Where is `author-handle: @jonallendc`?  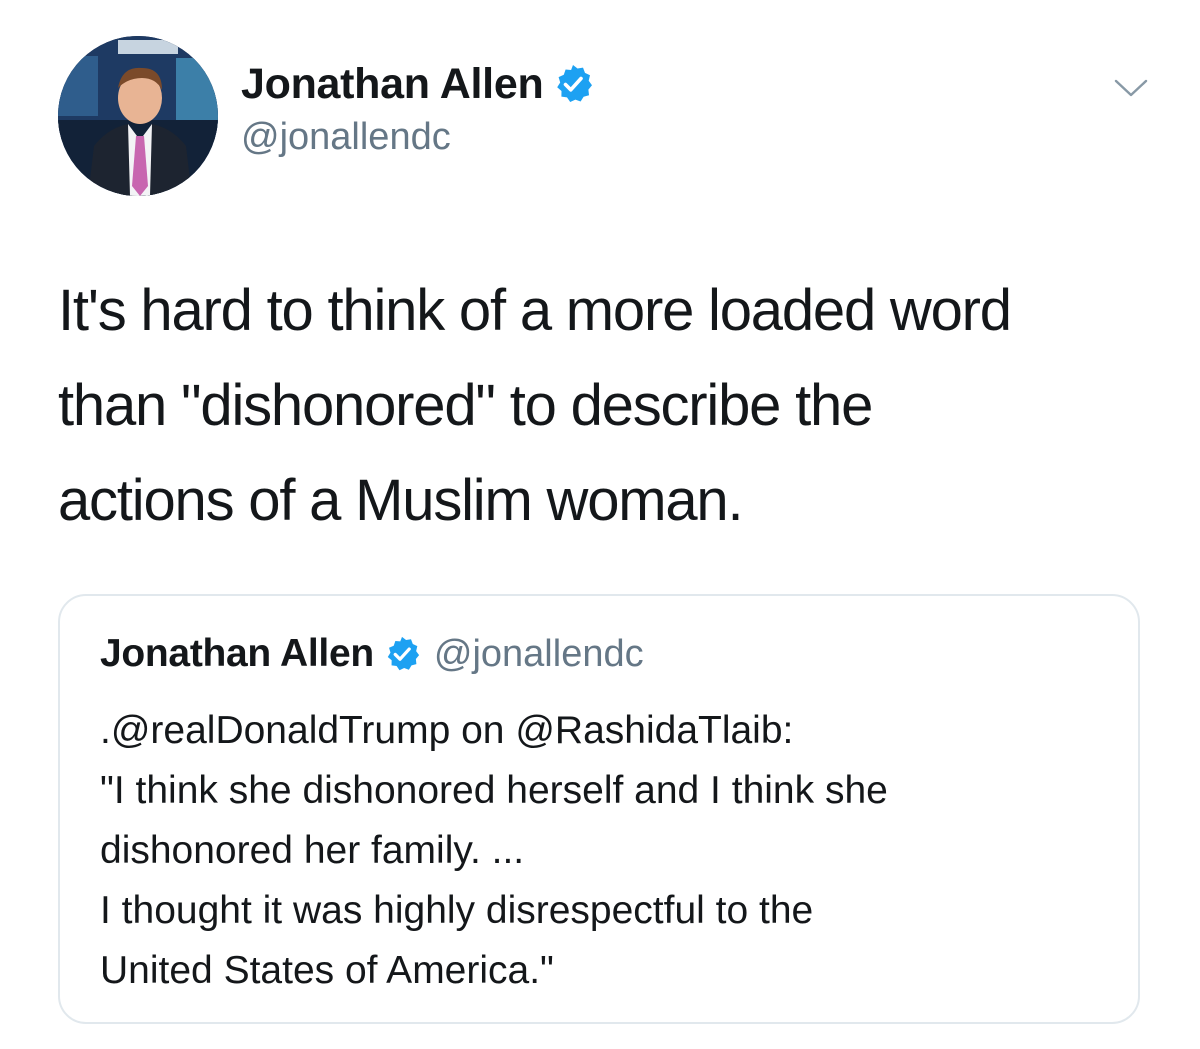 author-handle: @jonallendc is located at coordinates (417, 137).